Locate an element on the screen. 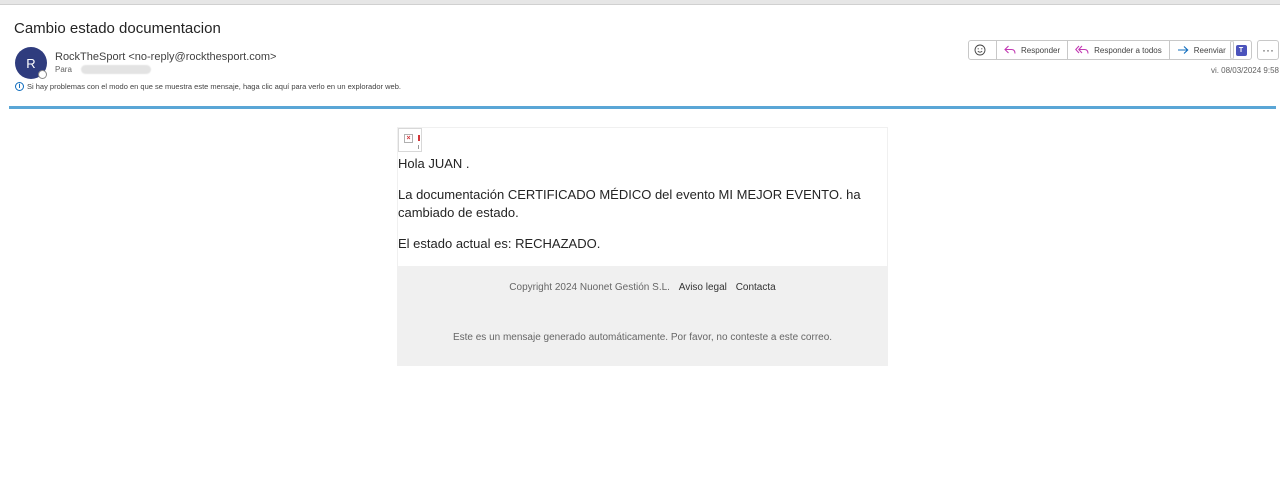 This screenshot has width=1280, height=483. forward-label: Reenviar is located at coordinates (1209, 50).